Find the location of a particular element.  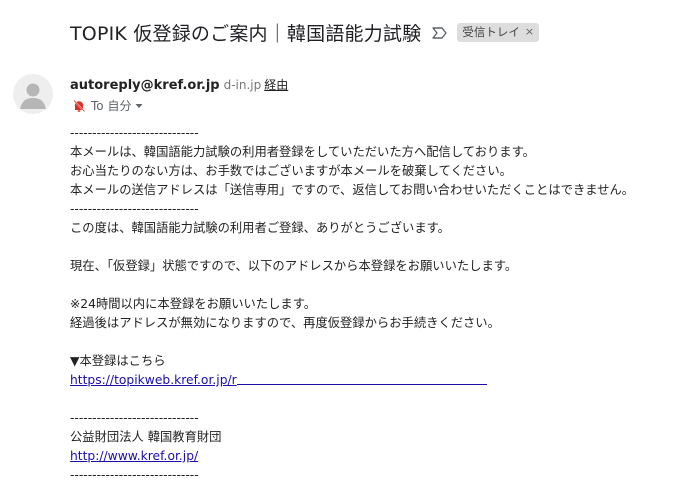

sender-line: autoreply@kref.or.jp d-in.jp 経由 is located at coordinates (179, 84).